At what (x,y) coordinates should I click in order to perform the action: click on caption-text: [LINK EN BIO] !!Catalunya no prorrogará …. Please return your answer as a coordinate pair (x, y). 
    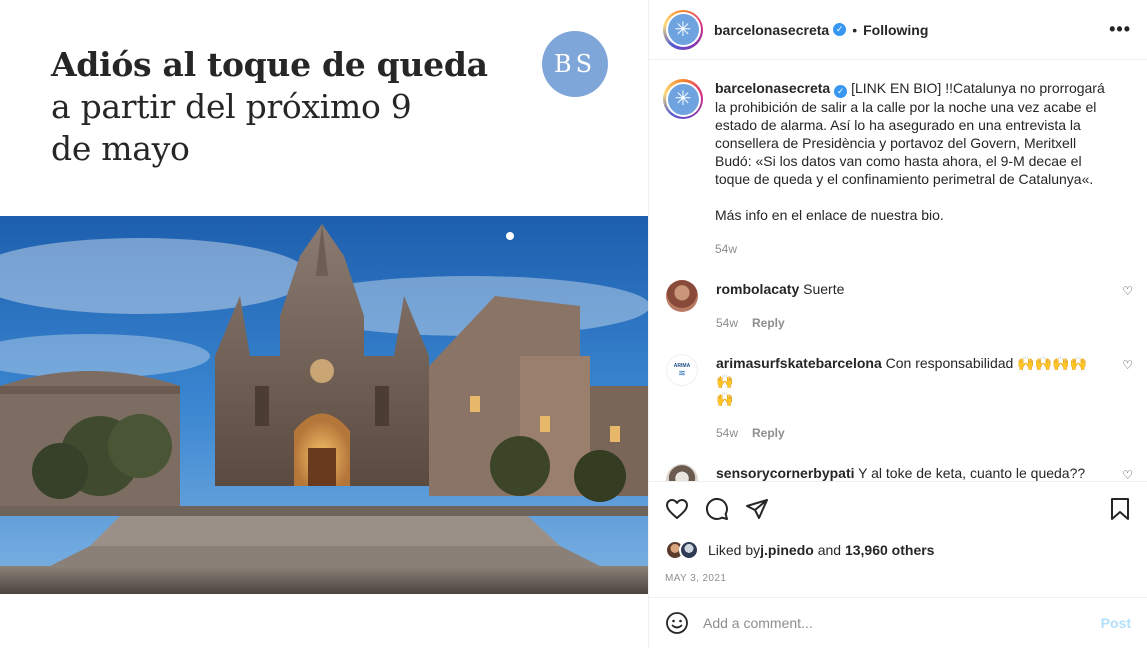
    Looking at the image, I should click on (910, 133).